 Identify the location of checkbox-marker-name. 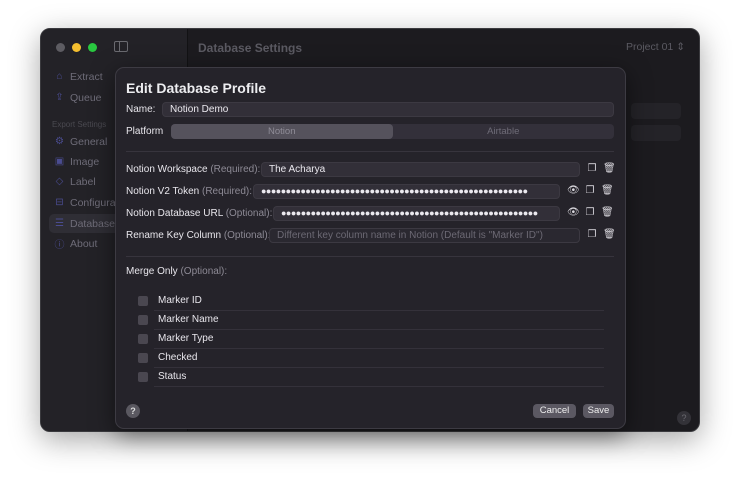
(143, 320).